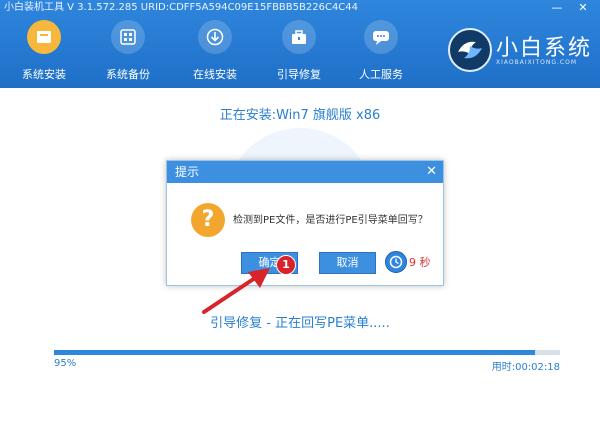 The width and height of the screenshot is (600, 444). I want to click on nav-system-backup: 系统备份, so click(128, 52).